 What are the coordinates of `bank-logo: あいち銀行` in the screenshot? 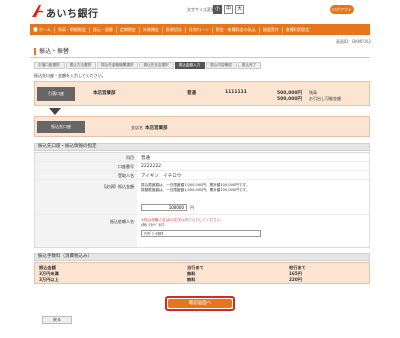 It's located at (65, 12).